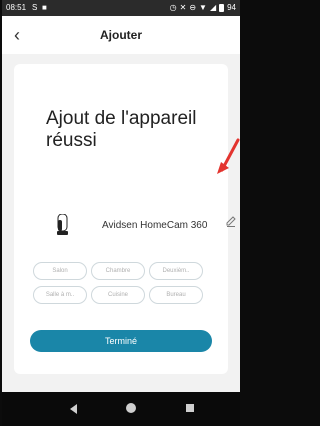 This screenshot has height=426, width=320. Describe the element at coordinates (183, 7) in the screenshot. I see `mute-icon: ✕` at that location.